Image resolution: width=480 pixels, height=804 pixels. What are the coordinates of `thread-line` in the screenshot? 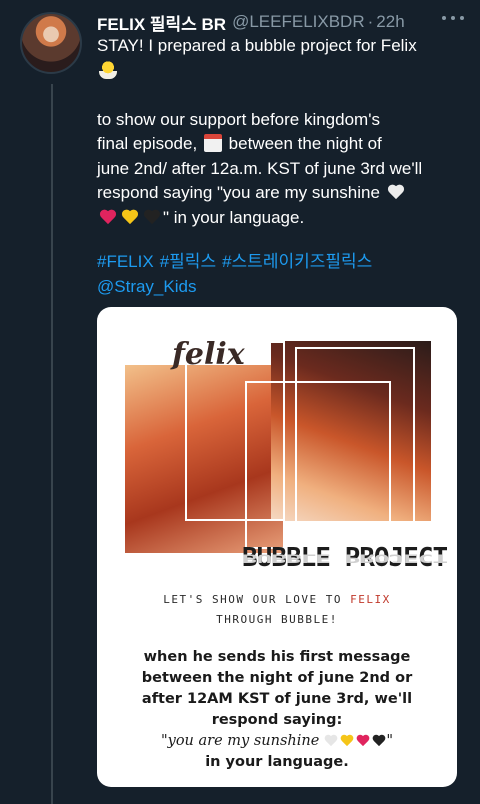 It's located at (52, 444).